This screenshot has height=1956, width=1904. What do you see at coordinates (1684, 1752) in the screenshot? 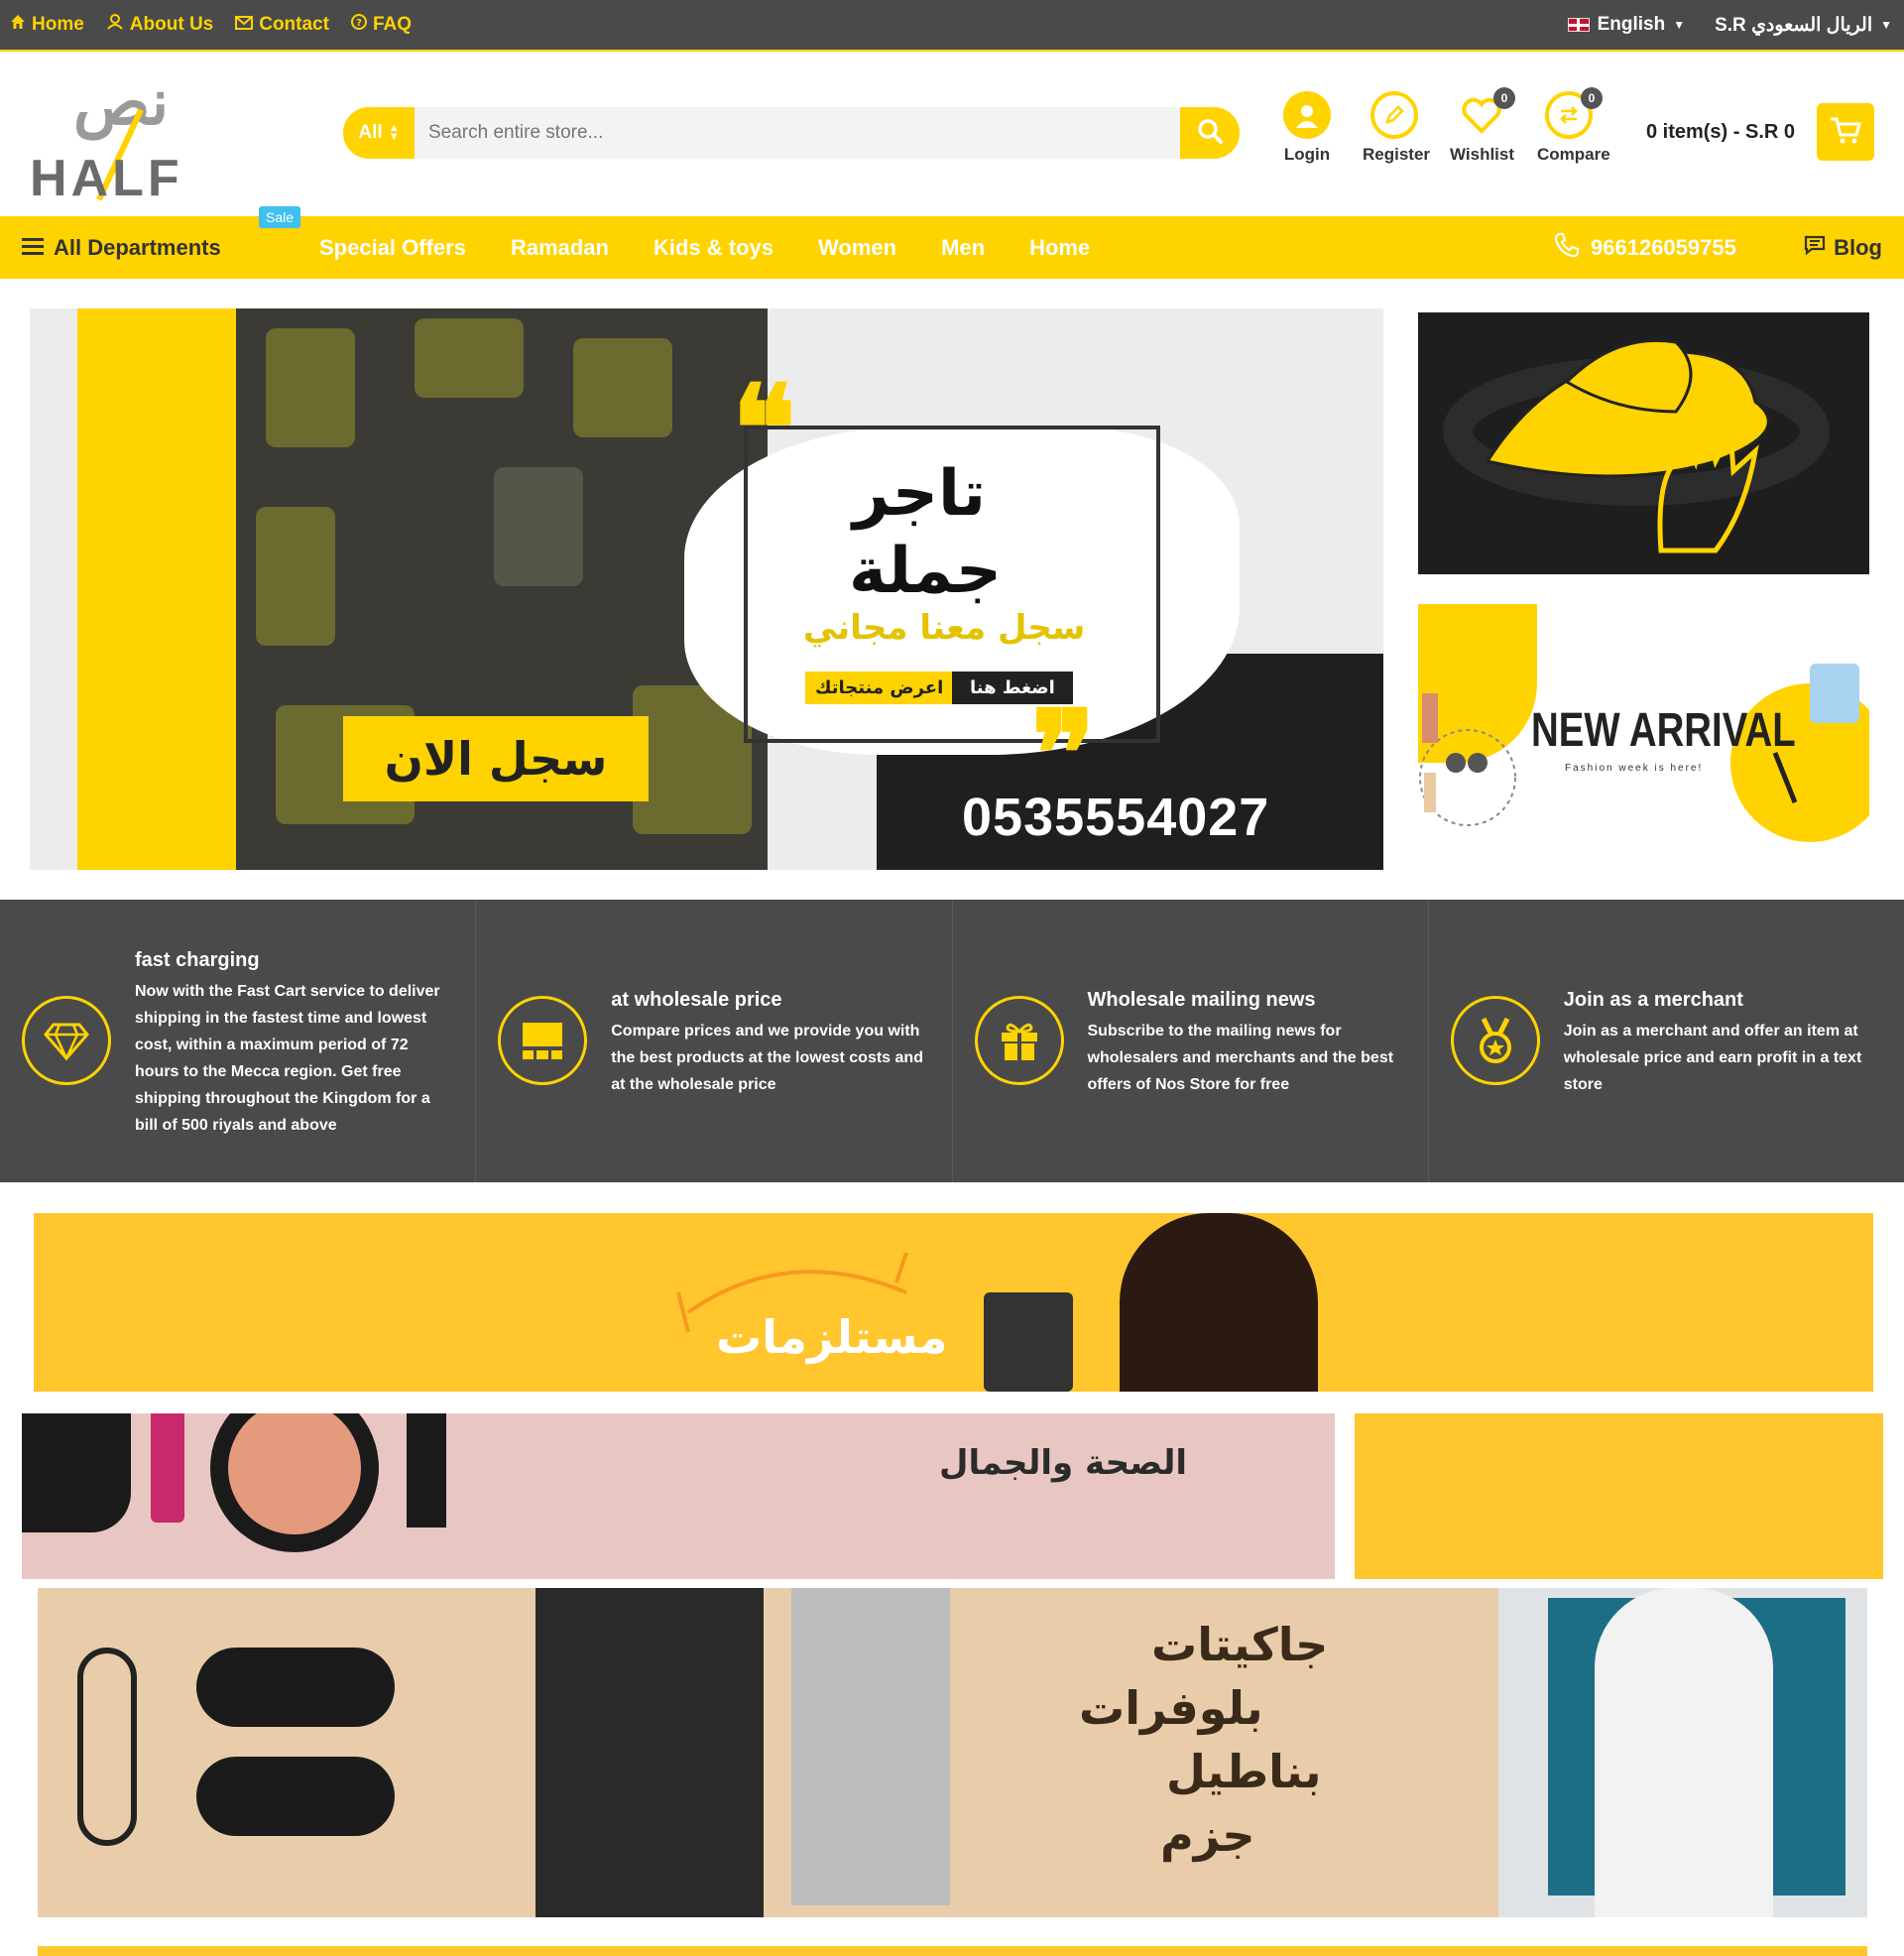
I see `hoodie-image` at bounding box center [1684, 1752].